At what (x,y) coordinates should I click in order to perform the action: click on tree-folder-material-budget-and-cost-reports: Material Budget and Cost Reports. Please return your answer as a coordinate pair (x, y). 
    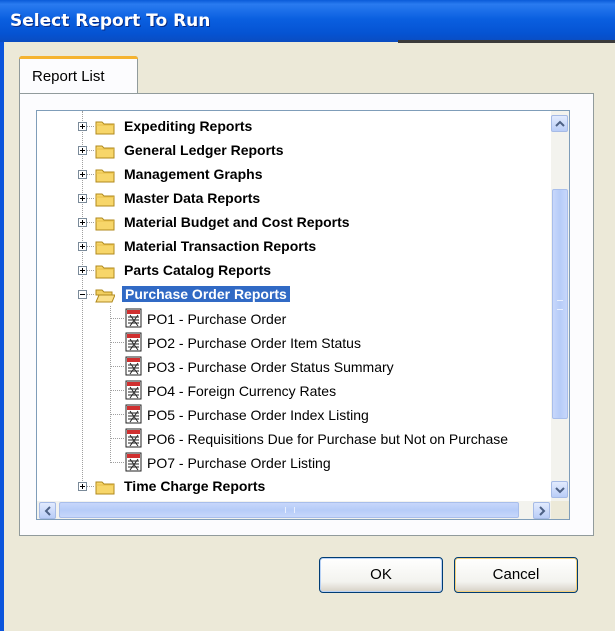
    Looking at the image, I should click on (295, 223).